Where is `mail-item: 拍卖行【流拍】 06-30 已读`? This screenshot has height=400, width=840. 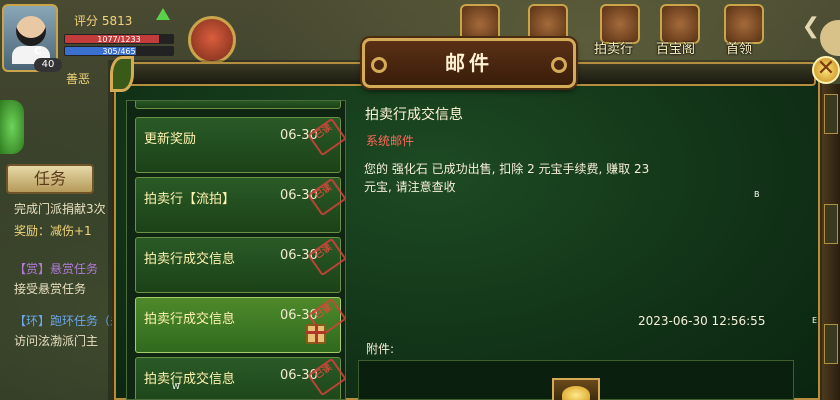 mail-item: 拍卖行【流拍】 06-30 已读 is located at coordinates (240, 205).